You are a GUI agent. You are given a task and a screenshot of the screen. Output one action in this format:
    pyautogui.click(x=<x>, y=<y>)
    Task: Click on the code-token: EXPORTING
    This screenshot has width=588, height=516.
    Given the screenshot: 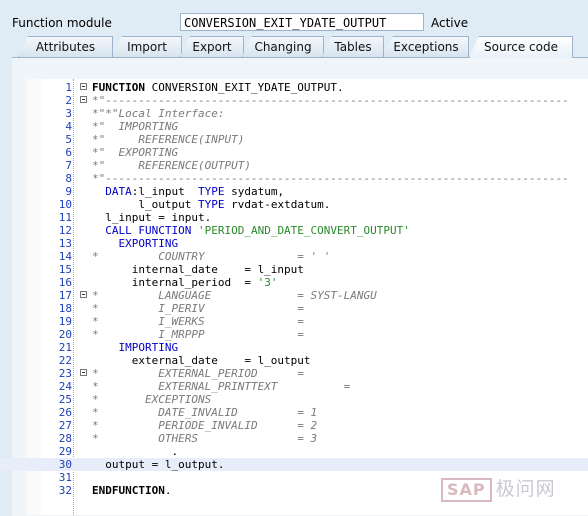 What is the action you would take?
    pyautogui.click(x=135, y=243)
    